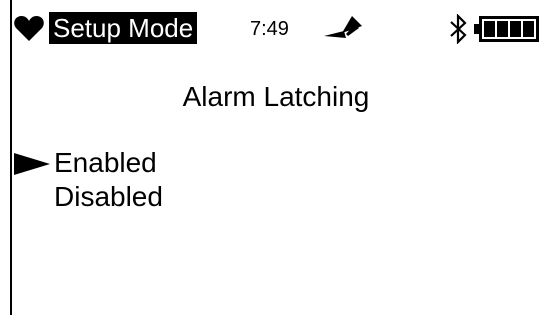 This screenshot has width=540, height=315. What do you see at coordinates (458, 29) in the screenshot?
I see `bluetooth-icon` at bounding box center [458, 29].